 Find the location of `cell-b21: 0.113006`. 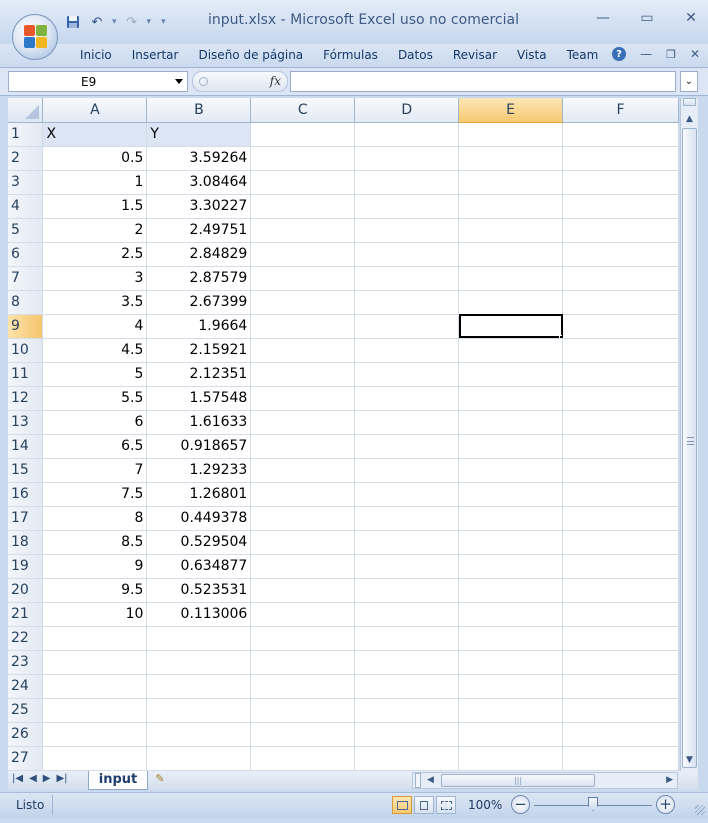

cell-b21: 0.113006 is located at coordinates (199, 614).